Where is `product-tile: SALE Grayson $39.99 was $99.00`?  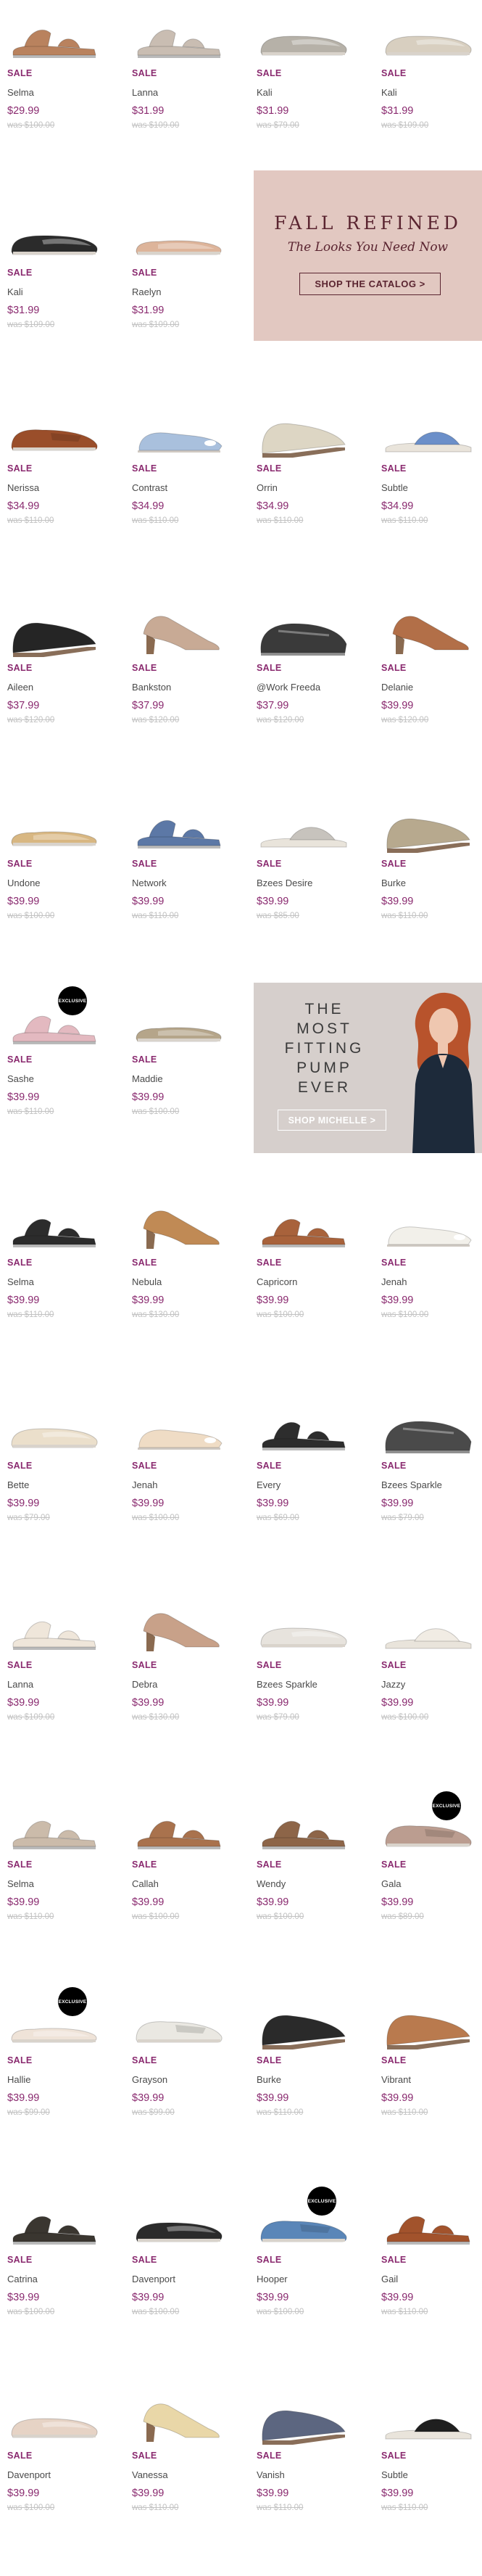
product-tile: SALE Grayson $39.99 was $99.00 is located at coordinates (178, 2064).